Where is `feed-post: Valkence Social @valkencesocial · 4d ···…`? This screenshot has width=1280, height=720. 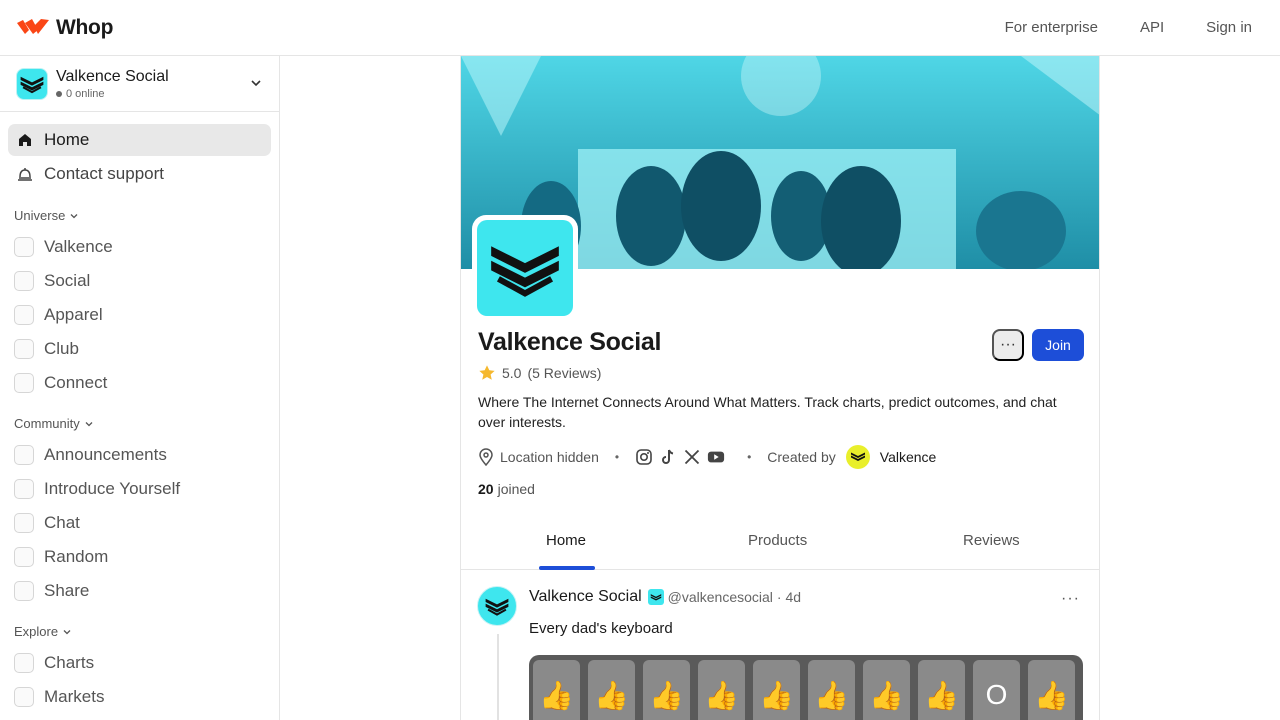 feed-post: Valkence Social @valkencesocial · 4d ···… is located at coordinates (780, 645).